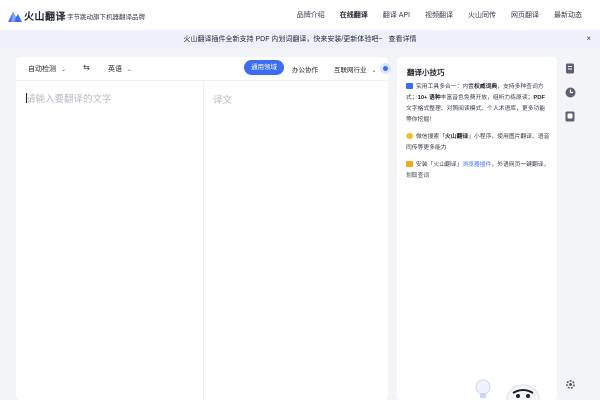 The height and width of the screenshot is (400, 600). What do you see at coordinates (487, 98) in the screenshot?
I see `tip1-text-mid2: 丰富音色免费开放，组听力练原读；` at bounding box center [487, 98].